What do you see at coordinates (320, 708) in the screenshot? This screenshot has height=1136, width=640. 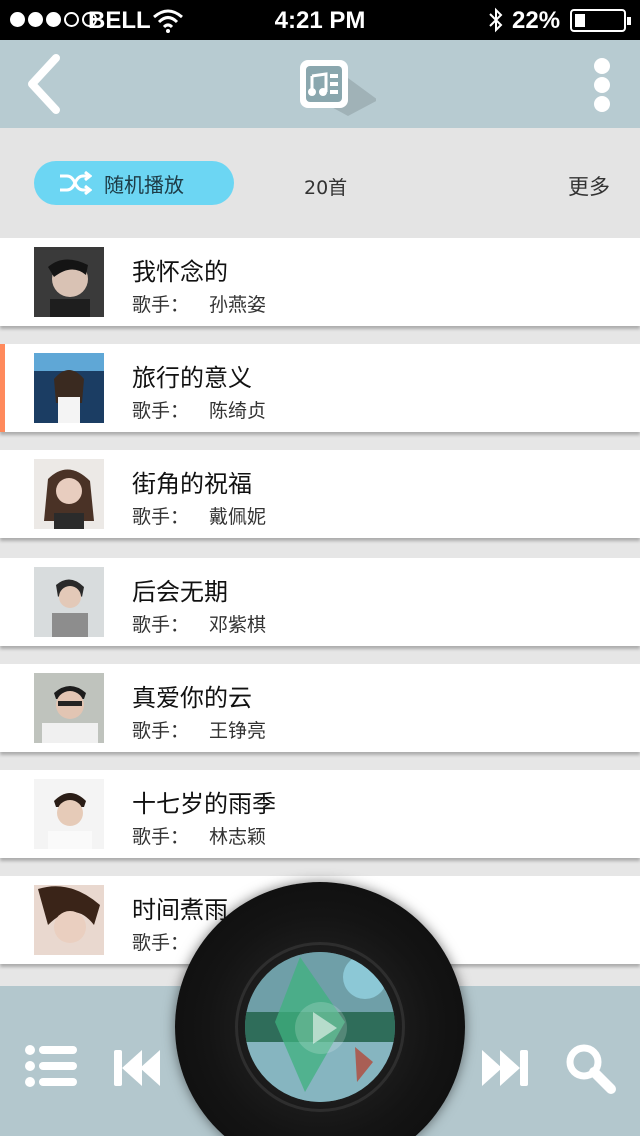 I see `song-row: 真爱你的云 歌手： 王铮亮` at bounding box center [320, 708].